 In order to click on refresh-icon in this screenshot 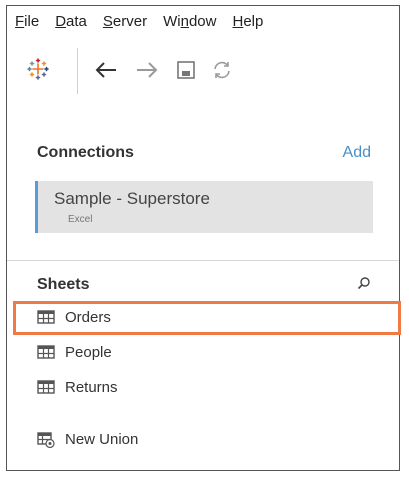, I will do `click(222, 70)`.